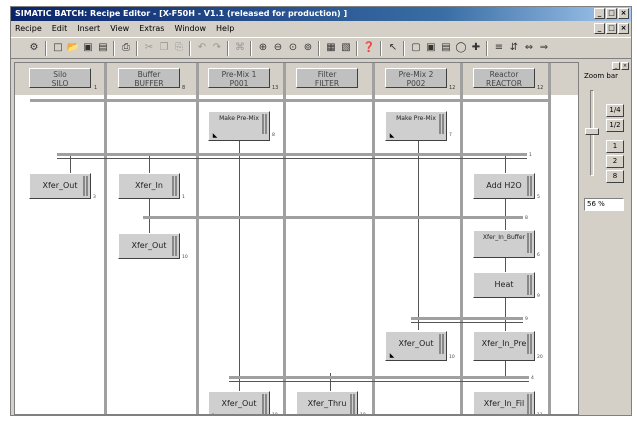 This screenshot has height=422, width=637. What do you see at coordinates (393, 48) in the screenshot?
I see `pointer-icon: ↖` at bounding box center [393, 48].